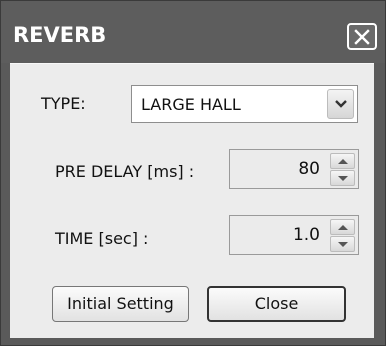 Image resolution: width=386 pixels, height=346 pixels. I want to click on close-button: Close, so click(276, 304).